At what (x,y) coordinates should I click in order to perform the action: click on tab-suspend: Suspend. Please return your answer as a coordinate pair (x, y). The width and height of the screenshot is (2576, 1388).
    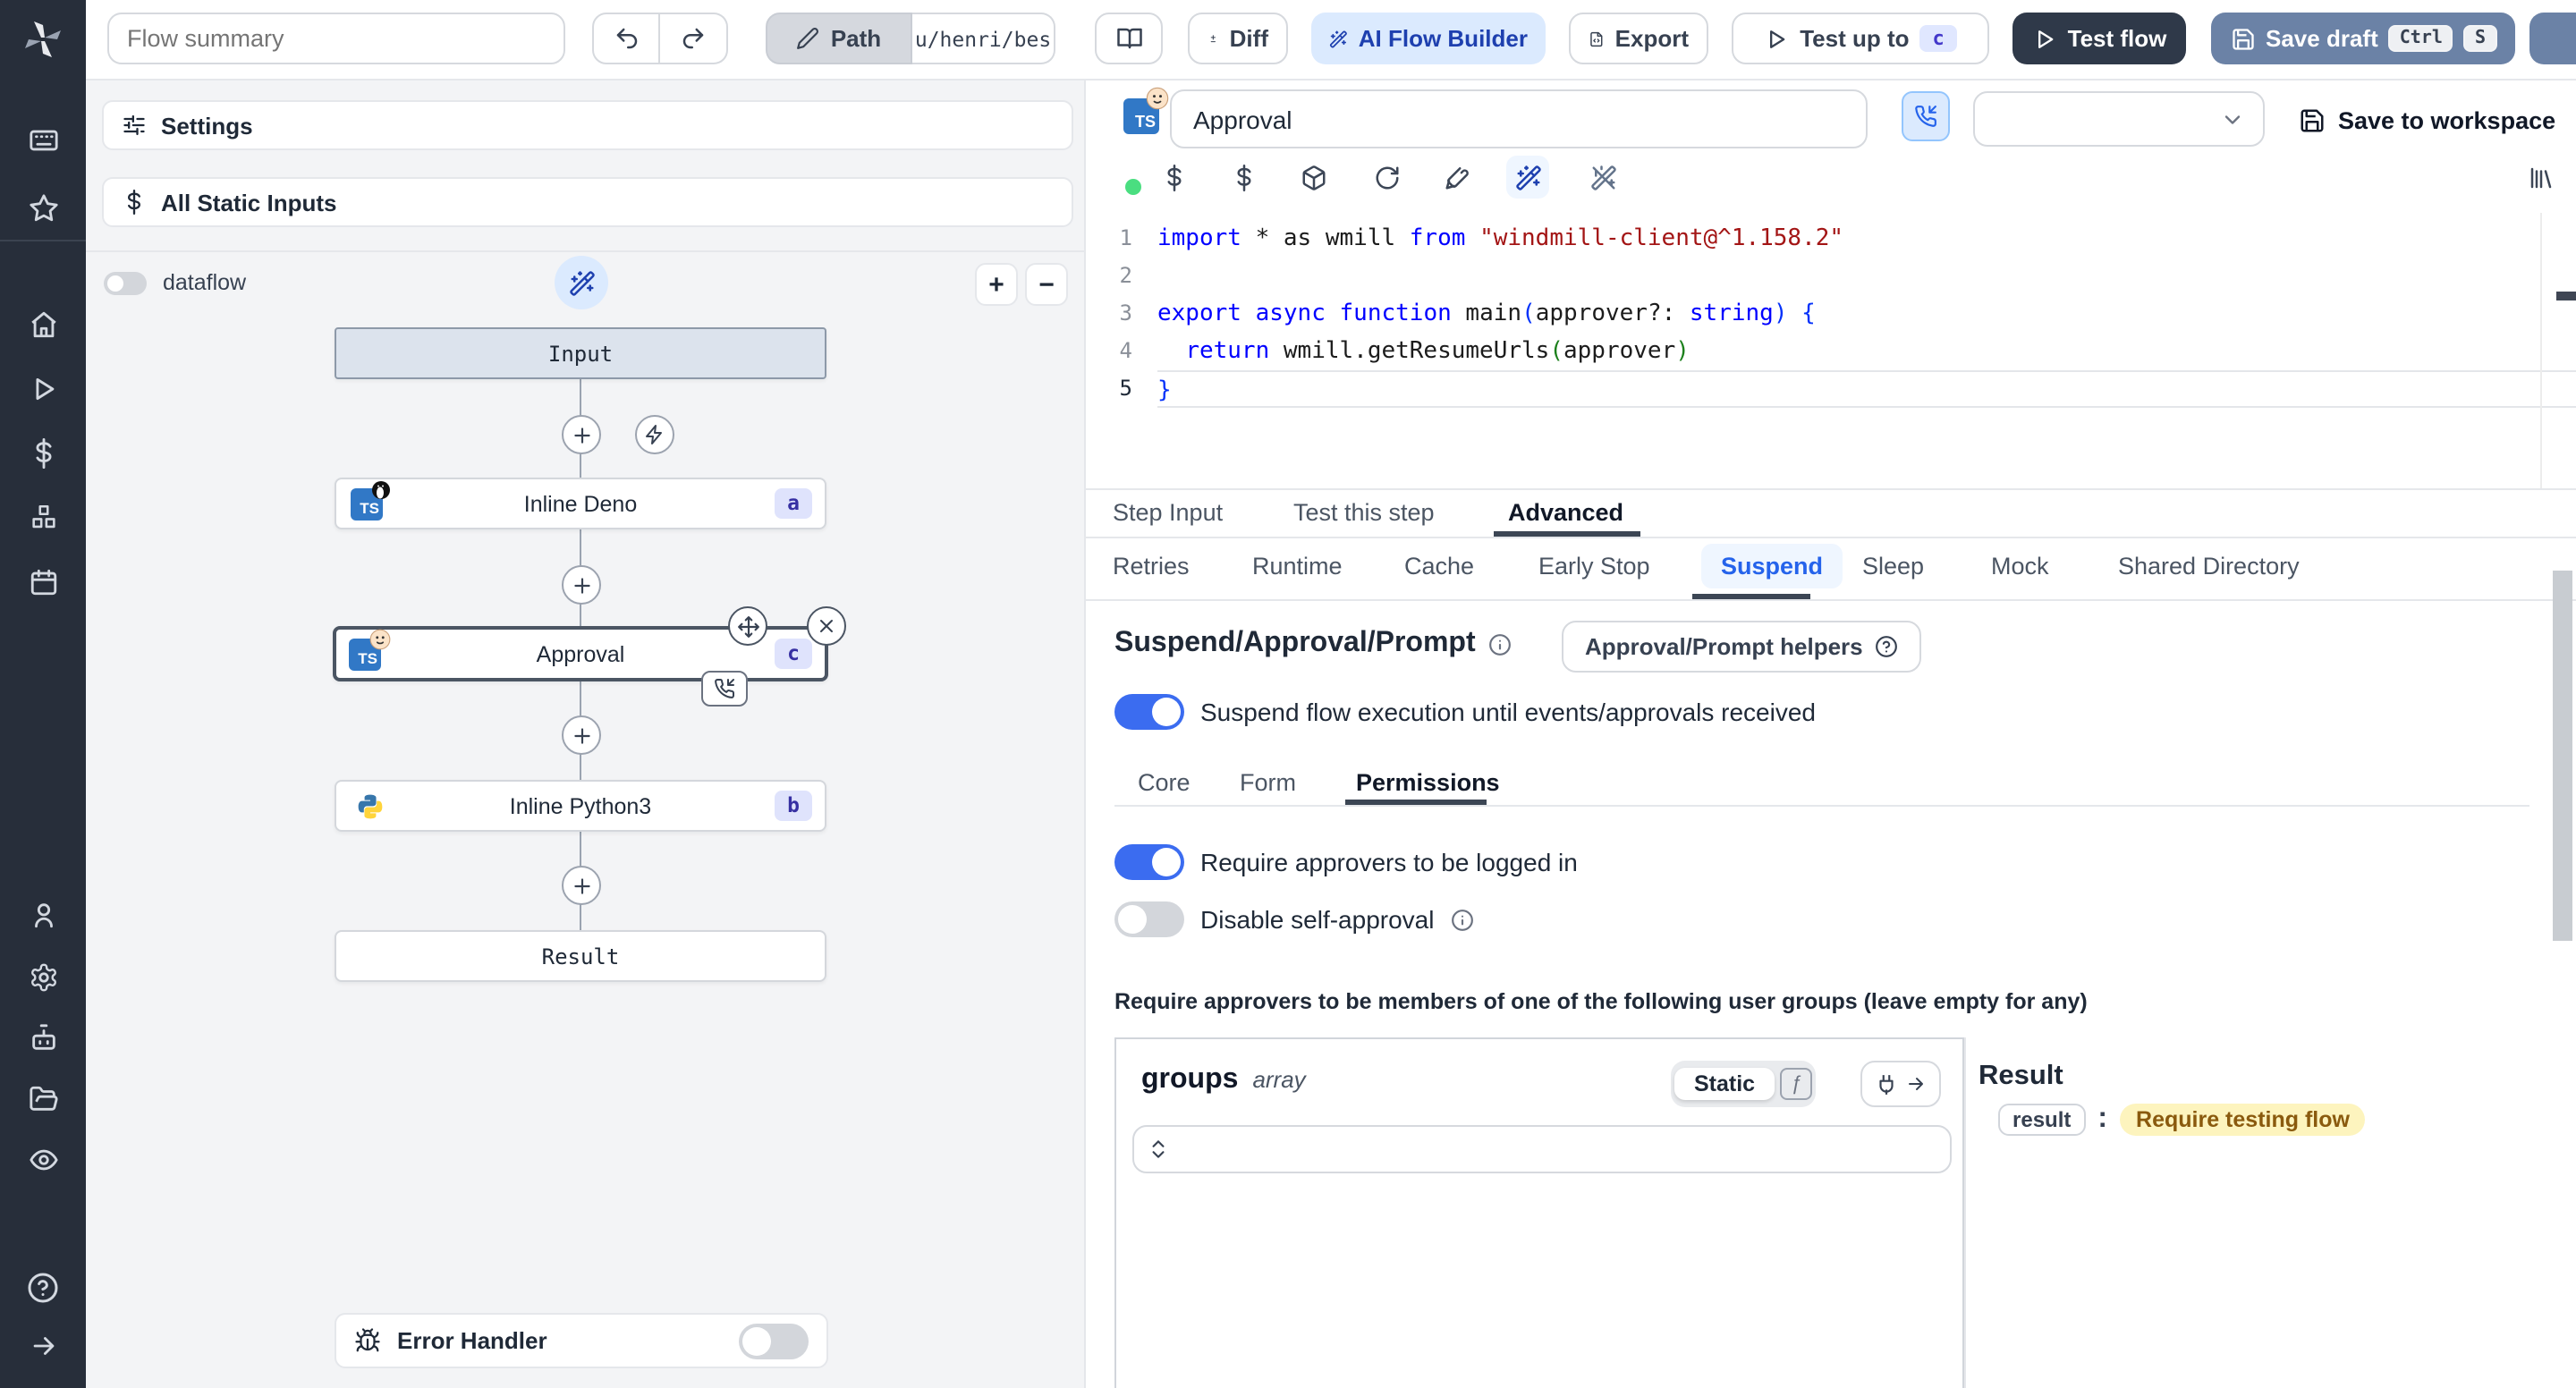
    Looking at the image, I should click on (1772, 566).